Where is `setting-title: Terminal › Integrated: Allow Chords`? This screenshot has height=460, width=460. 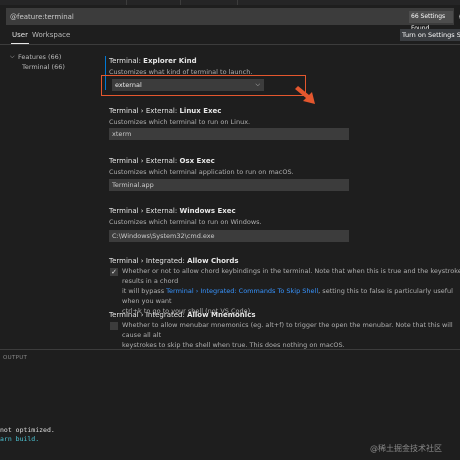
setting-title: Terminal › Integrated: Allow Chords is located at coordinates (174, 261).